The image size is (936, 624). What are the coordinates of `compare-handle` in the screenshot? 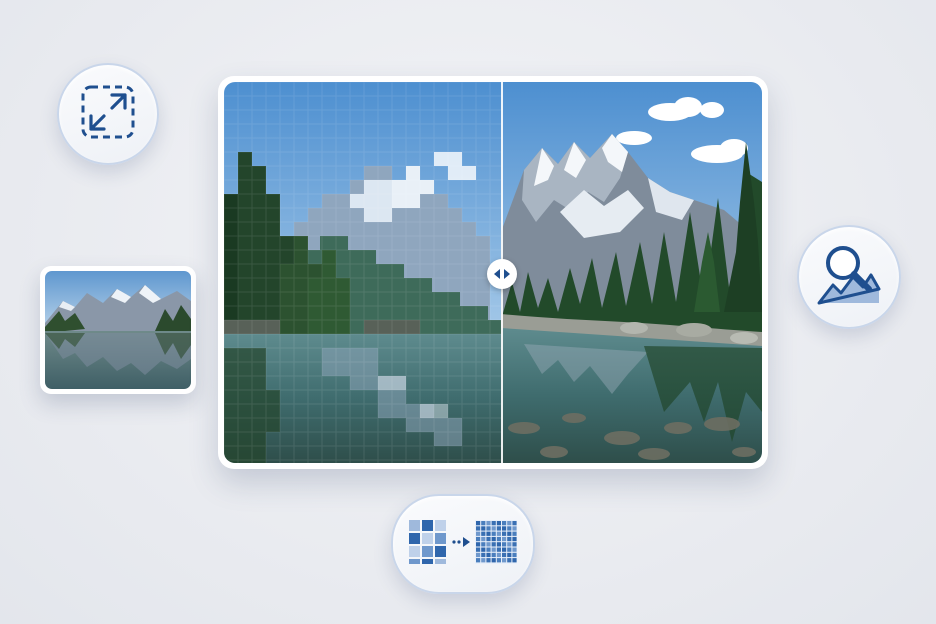 It's located at (502, 274).